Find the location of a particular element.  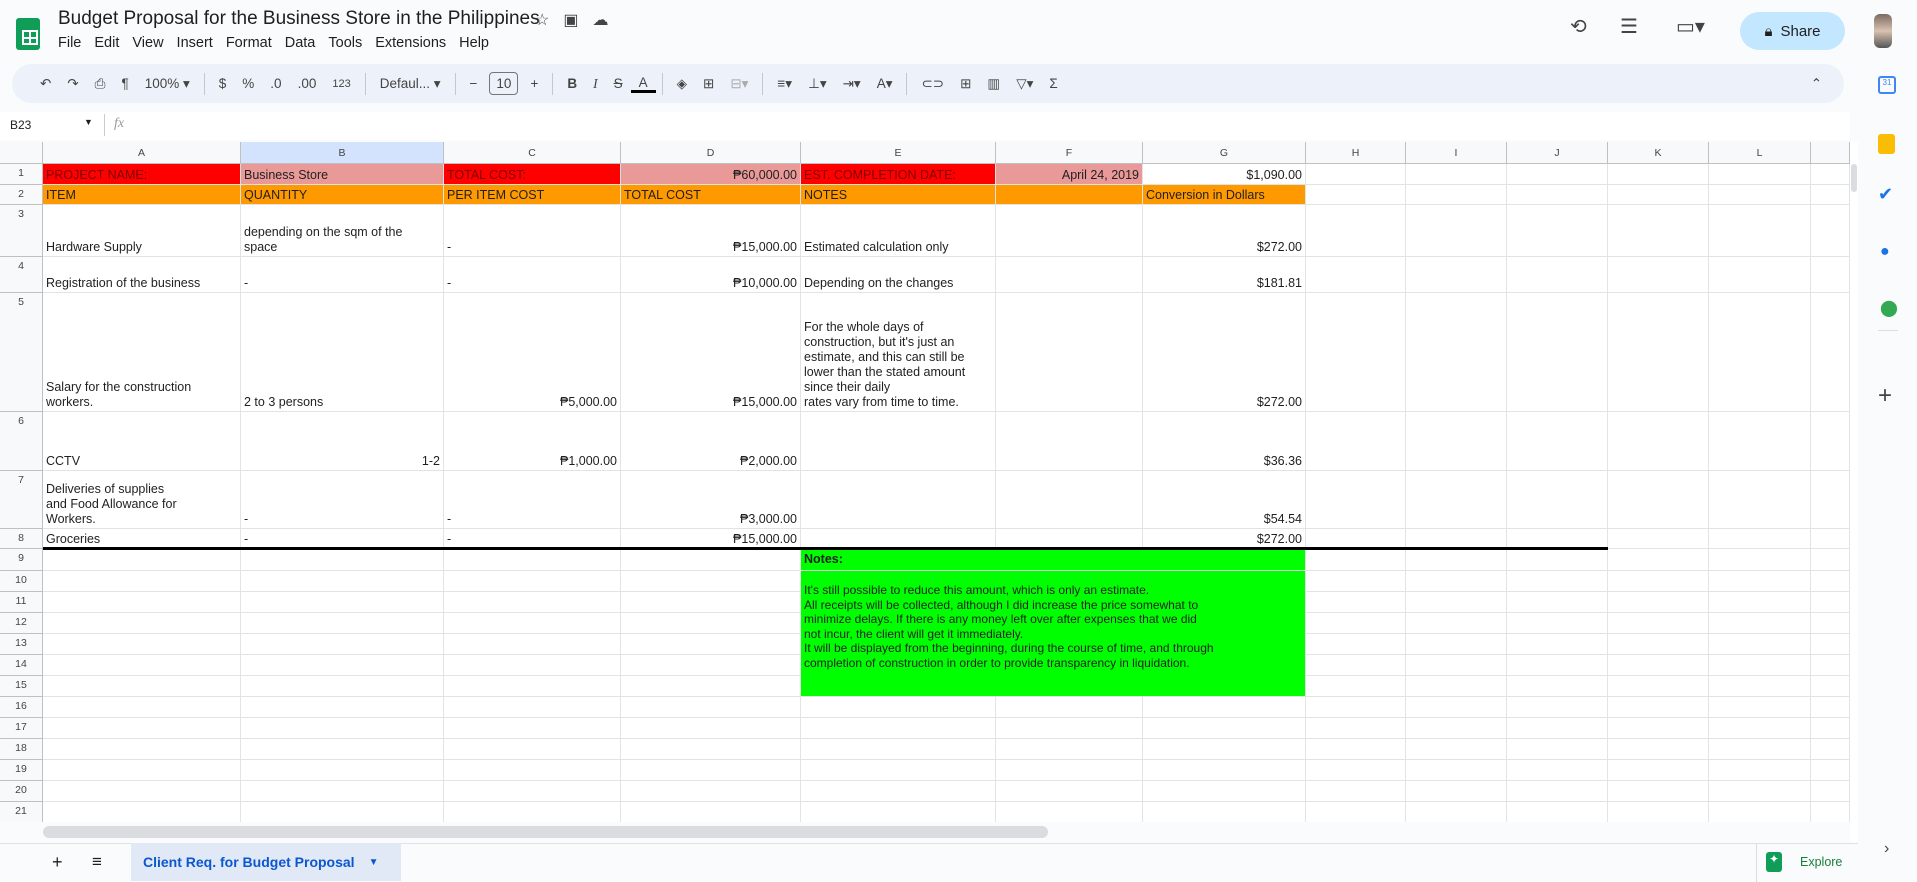

cell: Estimated calculation only is located at coordinates (898, 231).